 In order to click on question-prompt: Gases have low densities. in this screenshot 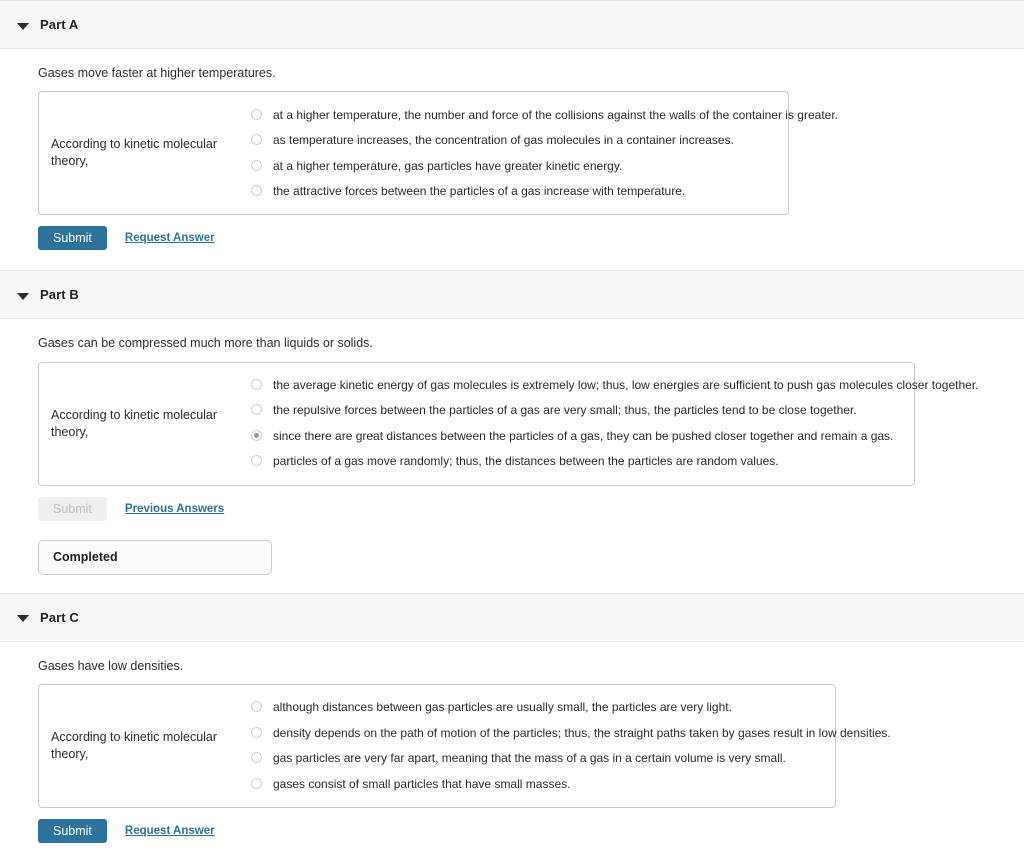, I will do `click(111, 665)`.